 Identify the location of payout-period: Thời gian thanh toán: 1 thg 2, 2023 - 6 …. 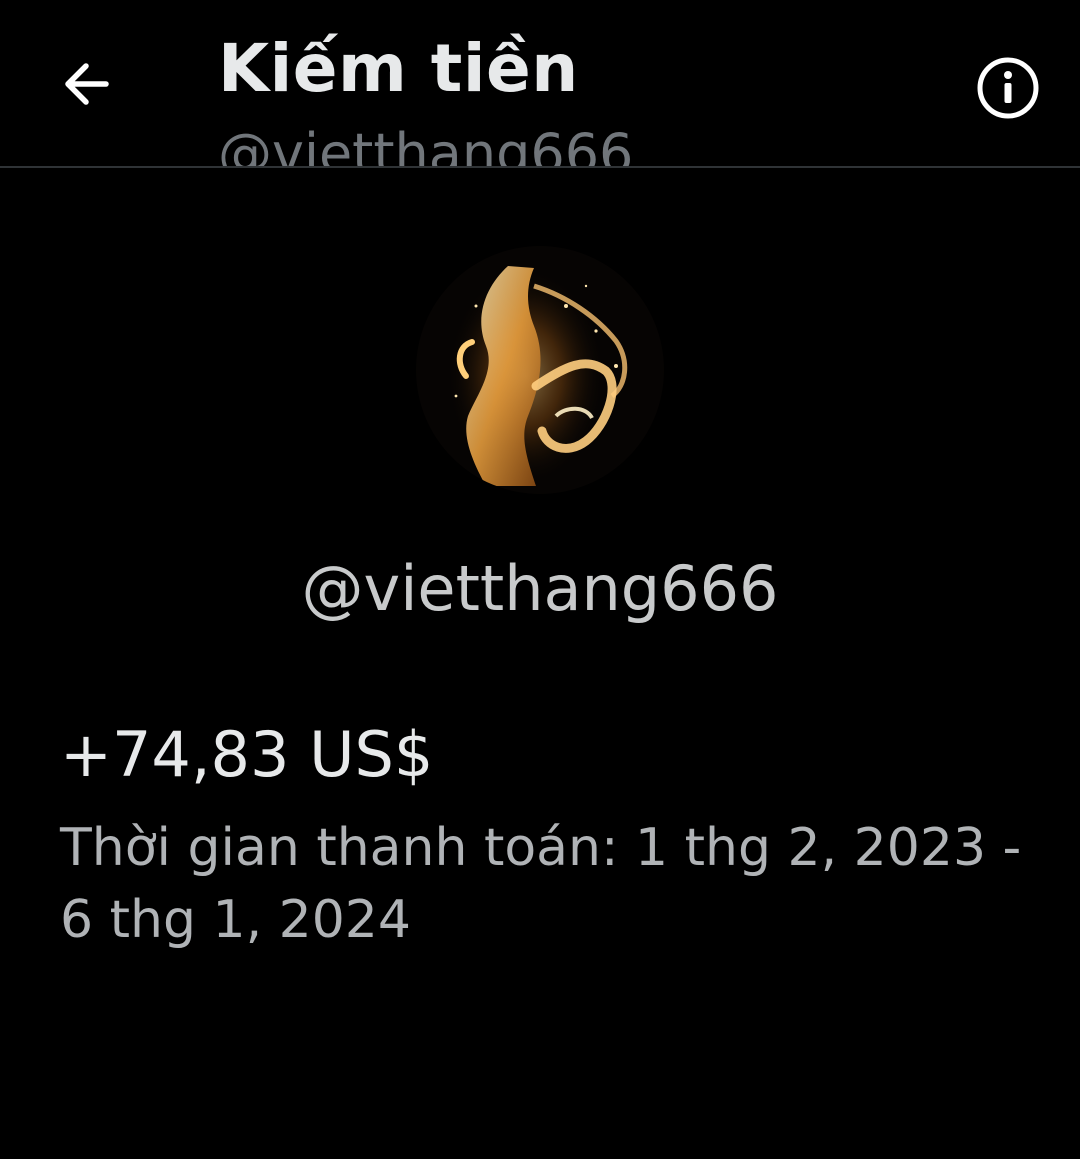
(541, 884).